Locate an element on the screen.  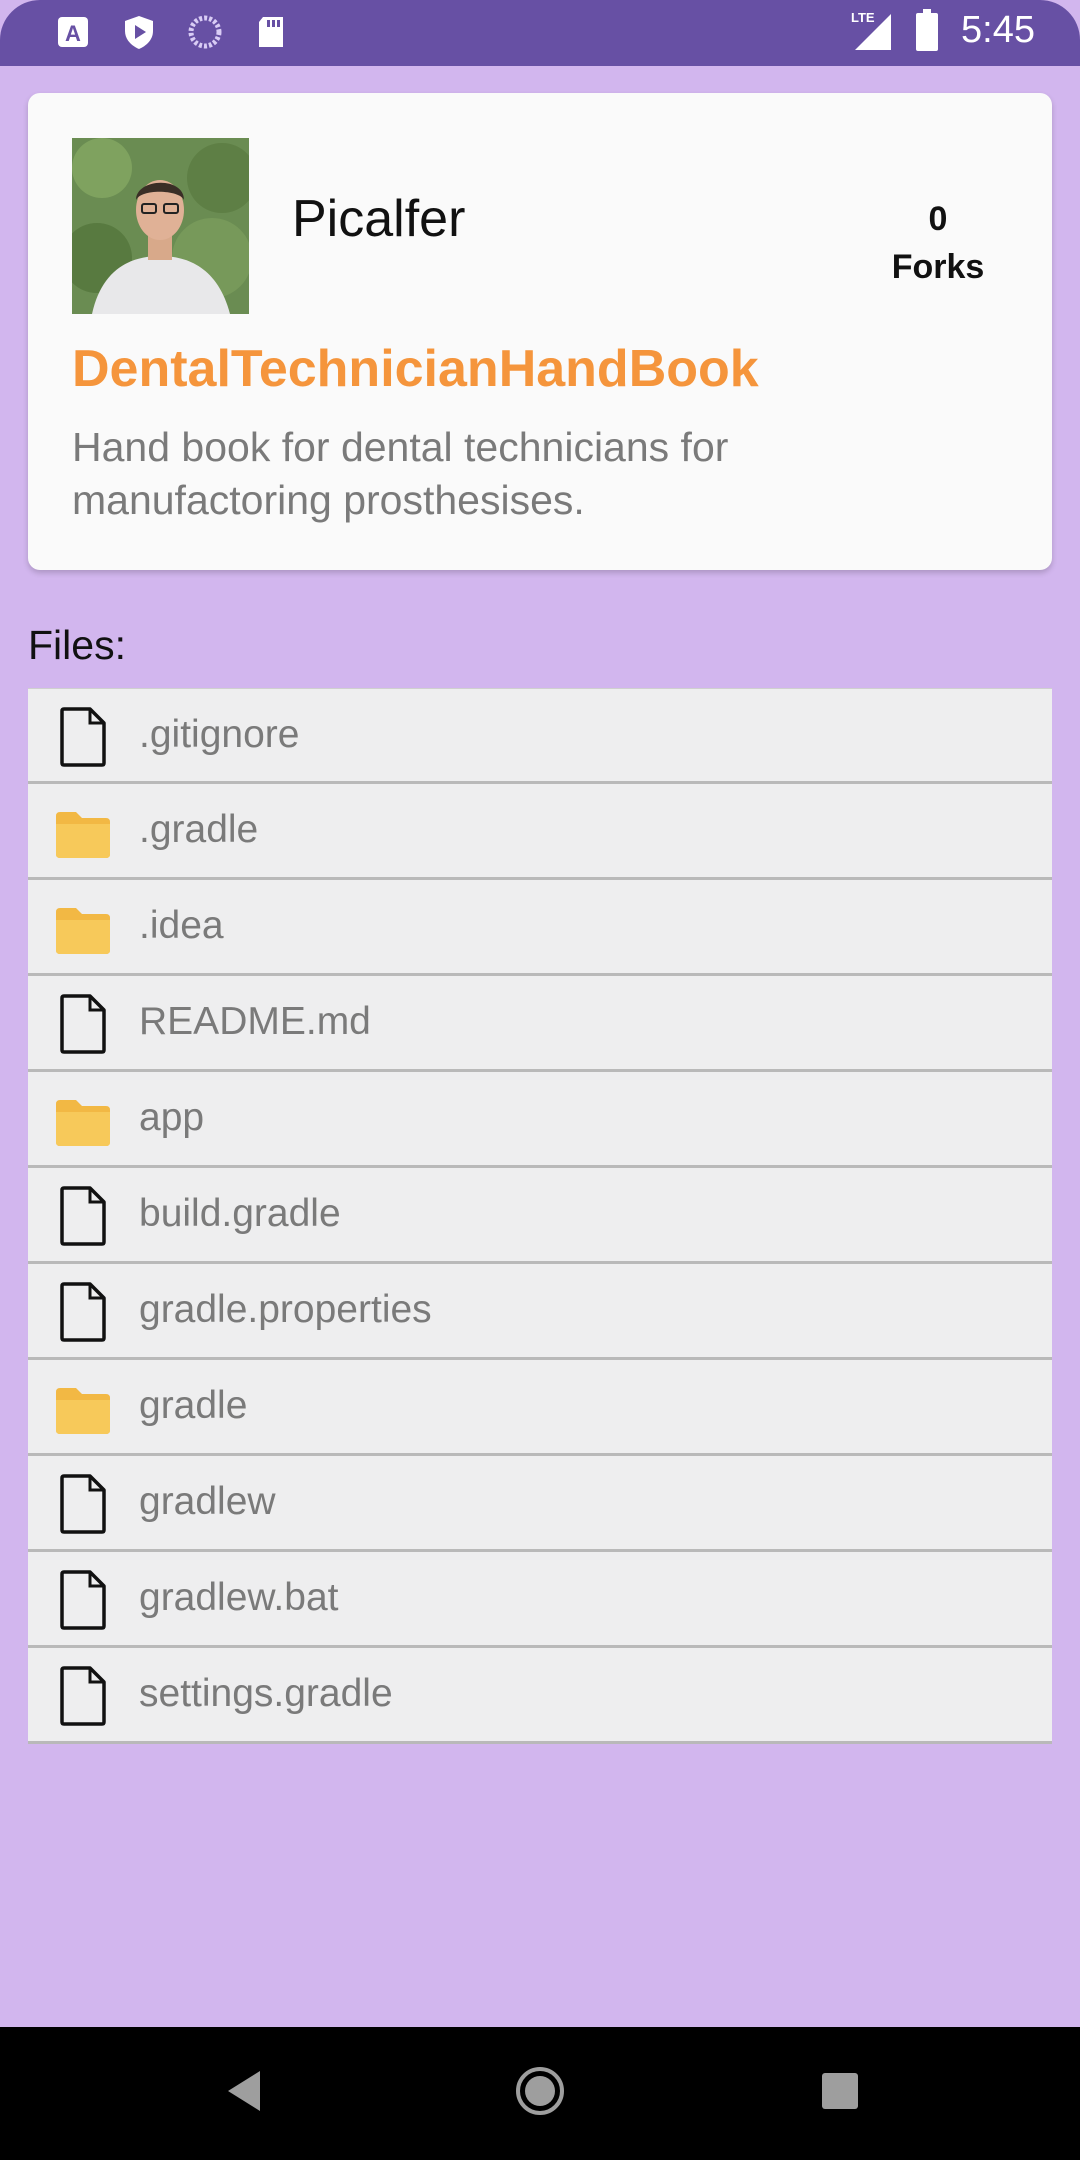
accessibility-a-icon: A is located at coordinates (73, 32).